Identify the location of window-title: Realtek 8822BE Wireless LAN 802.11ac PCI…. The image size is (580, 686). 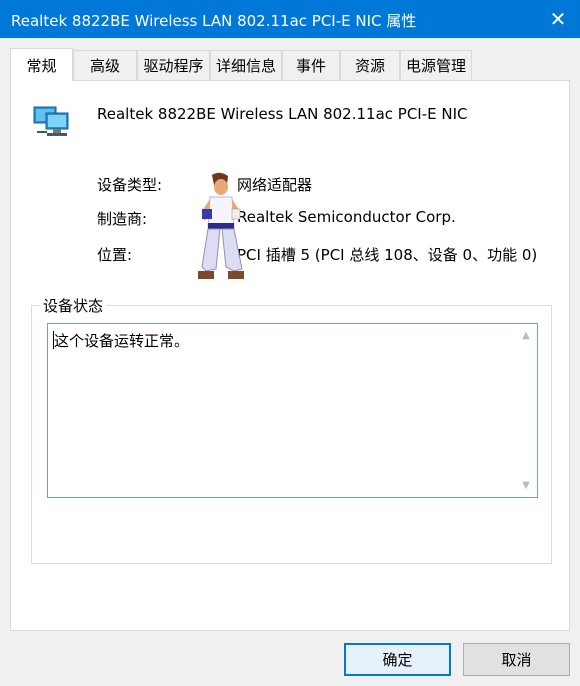
(214, 21).